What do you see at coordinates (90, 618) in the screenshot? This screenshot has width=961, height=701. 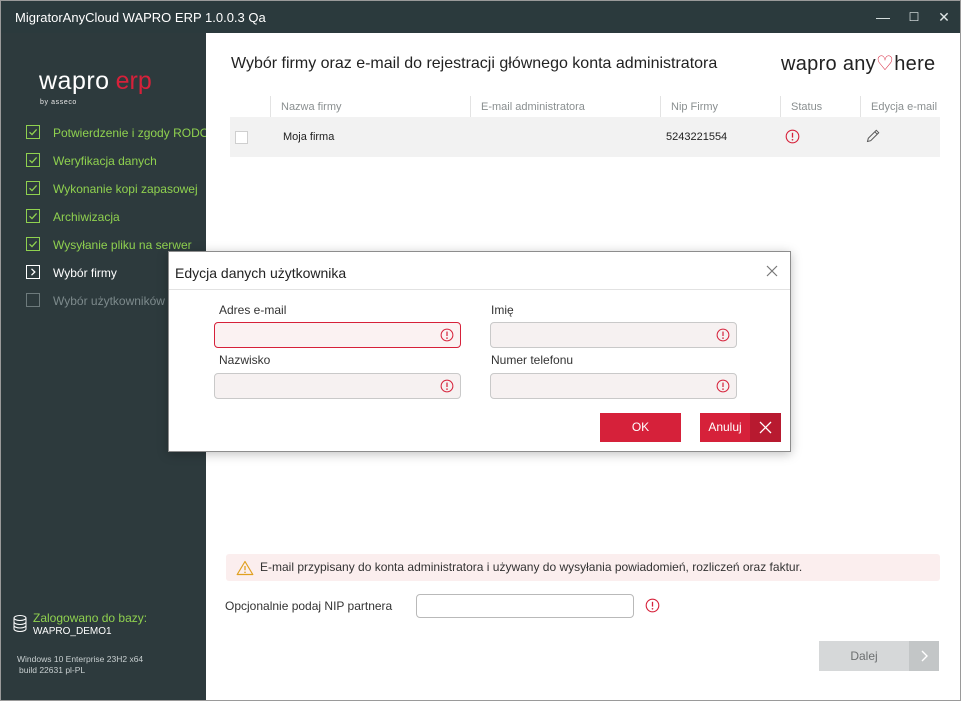 I see `db-label: Zalogowano do bazy:` at bounding box center [90, 618].